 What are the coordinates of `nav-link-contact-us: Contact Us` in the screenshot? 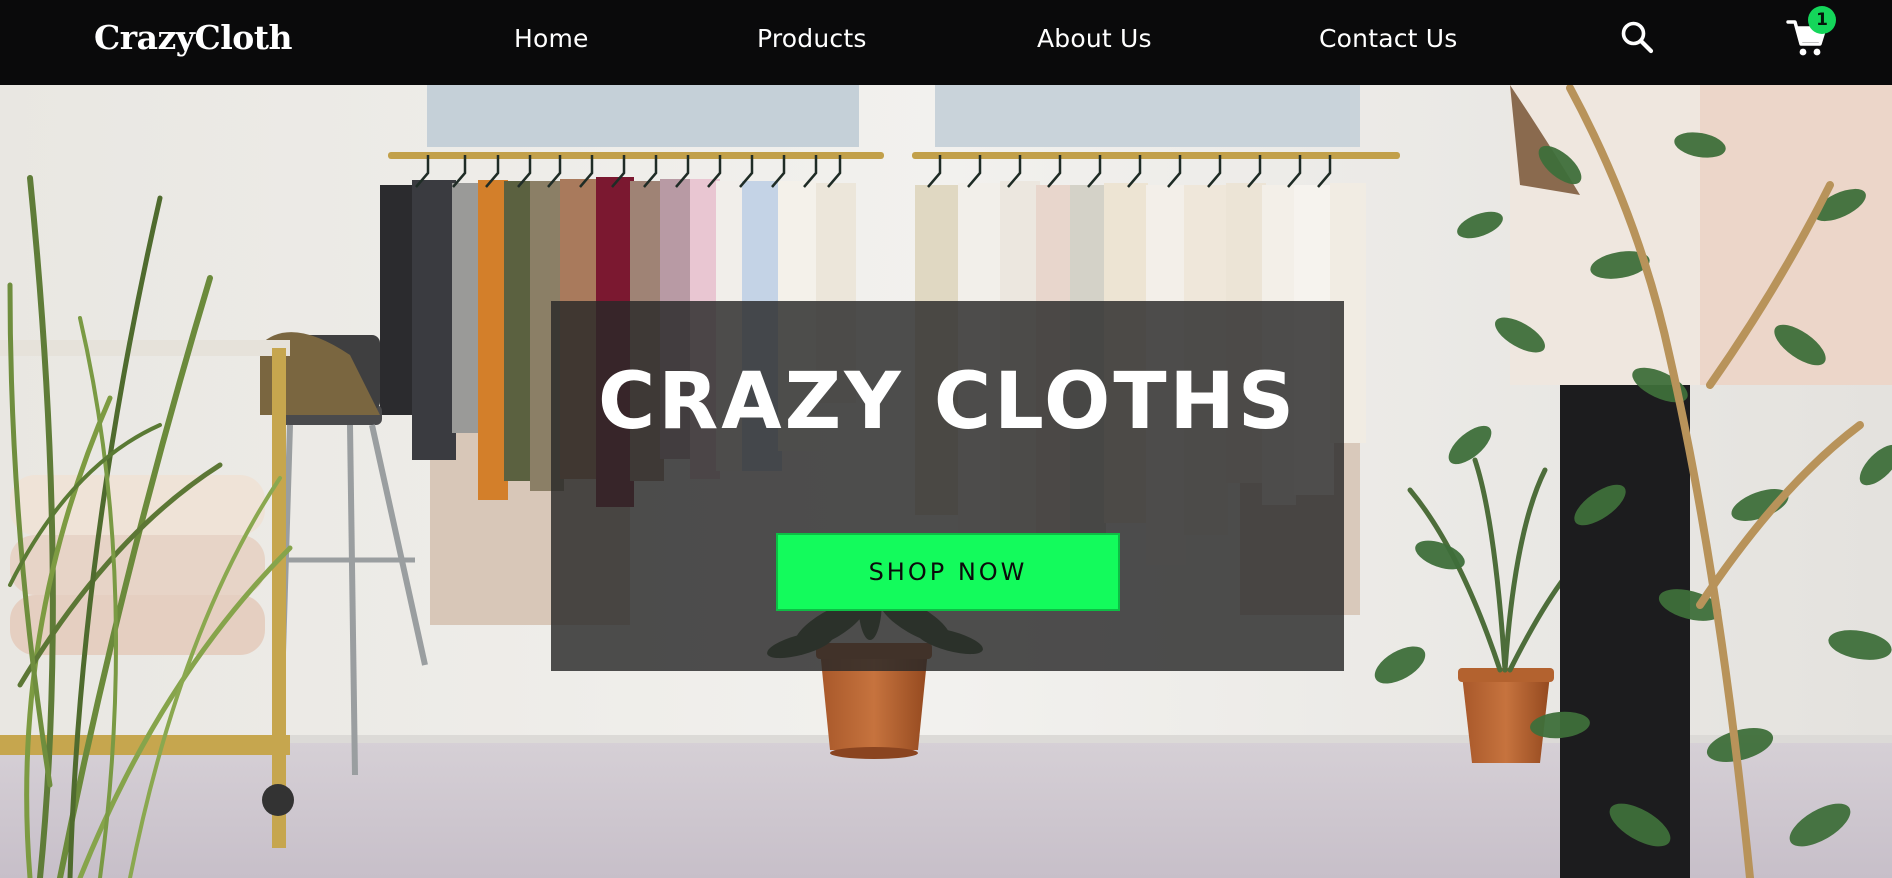 It's located at (1388, 38).